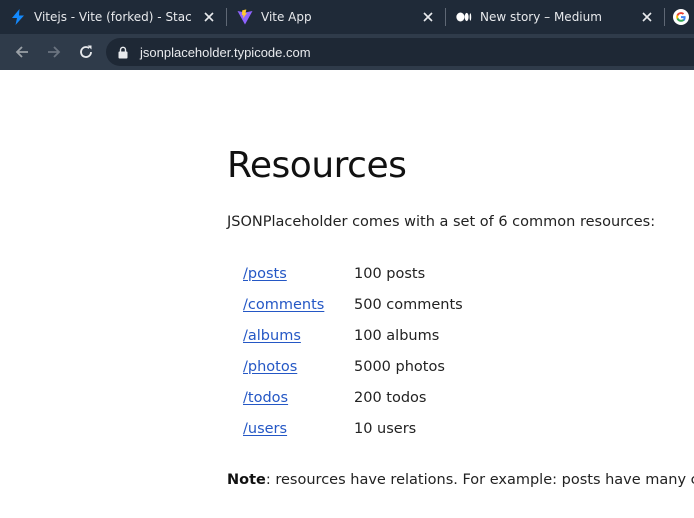  I want to click on resource-row: /todos 200 todos, so click(353, 397).